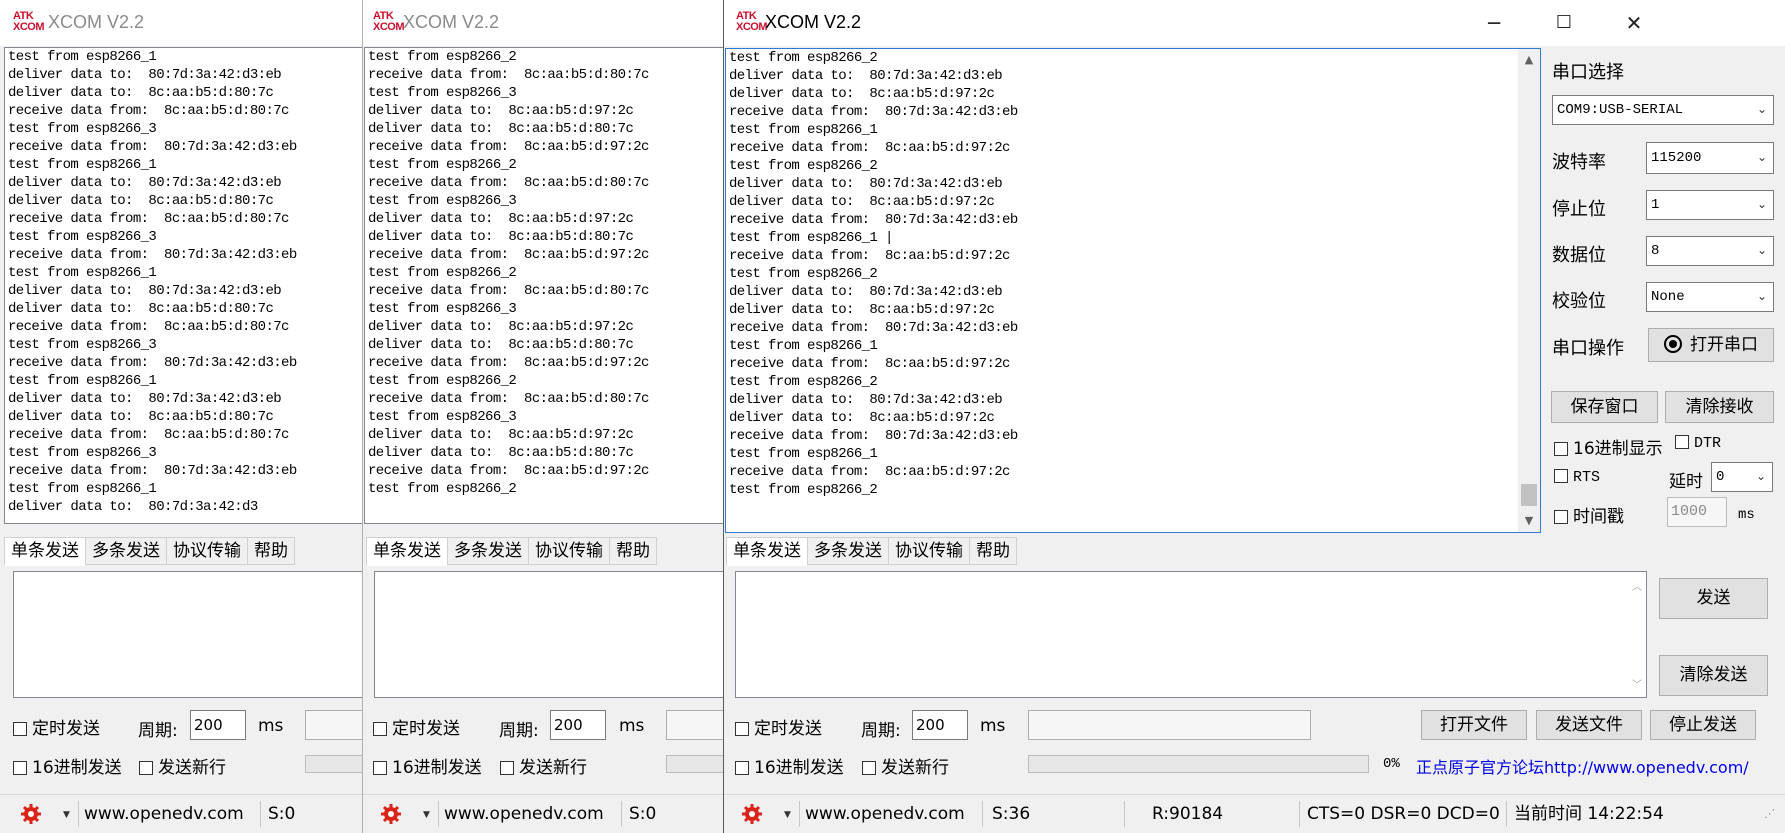 The image size is (1785, 833). What do you see at coordinates (1634, 23) in the screenshot?
I see `close-button: ✕` at bounding box center [1634, 23].